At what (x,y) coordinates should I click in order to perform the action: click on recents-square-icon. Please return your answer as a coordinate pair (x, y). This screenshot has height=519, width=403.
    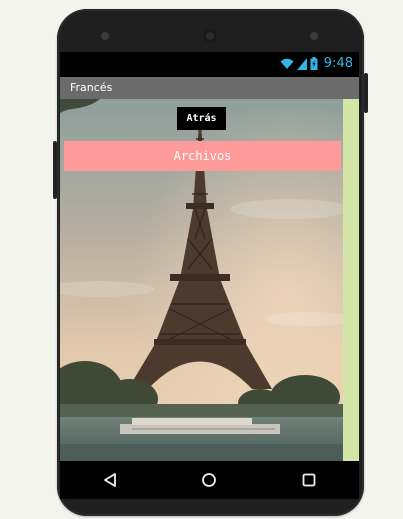
    Looking at the image, I should click on (309, 480).